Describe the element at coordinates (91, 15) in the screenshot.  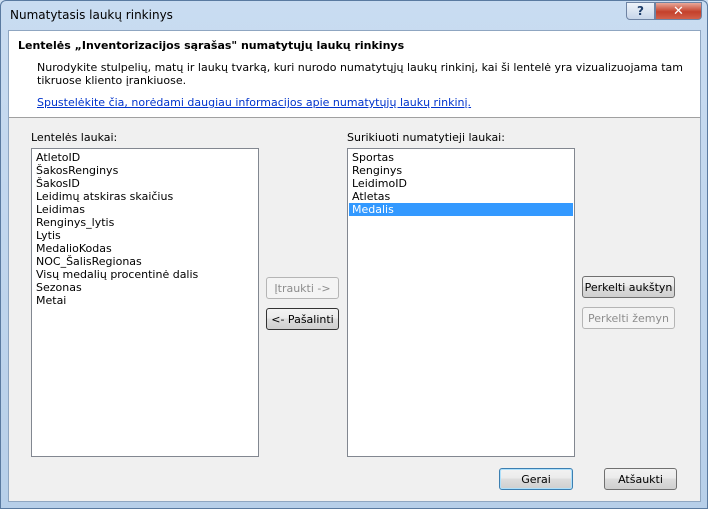
I see `window-title: Numatytasis laukų rinkinys` at that location.